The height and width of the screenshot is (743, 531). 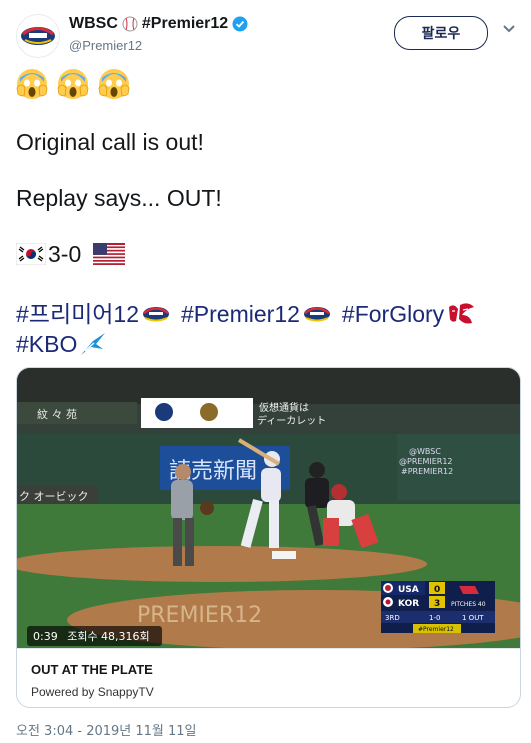 What do you see at coordinates (77, 314) in the screenshot?
I see `hashtag-link: #프리미어12` at bounding box center [77, 314].